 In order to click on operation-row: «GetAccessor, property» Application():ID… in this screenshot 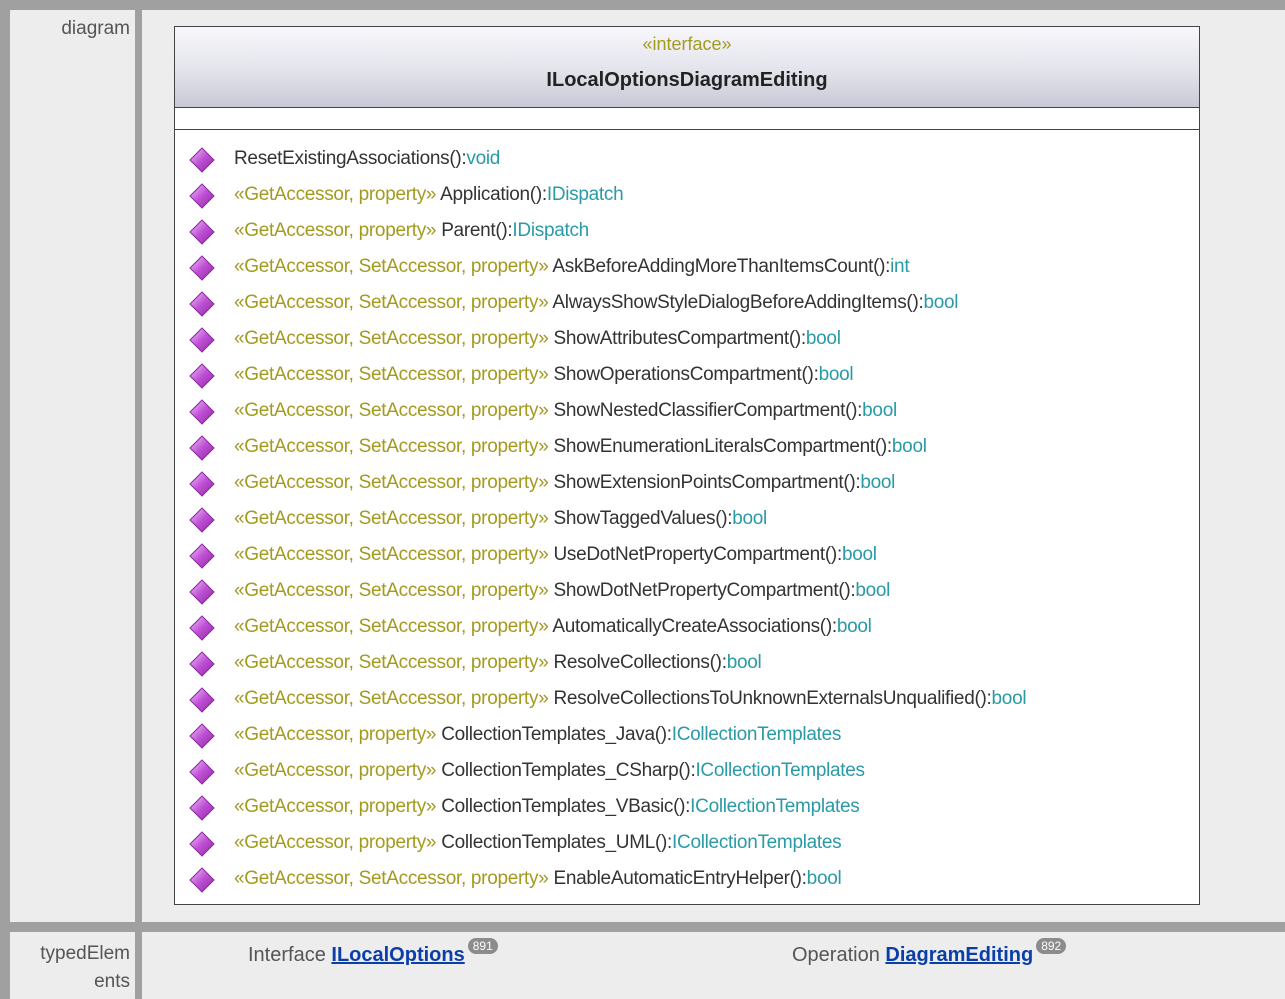, I will do `click(687, 196)`.